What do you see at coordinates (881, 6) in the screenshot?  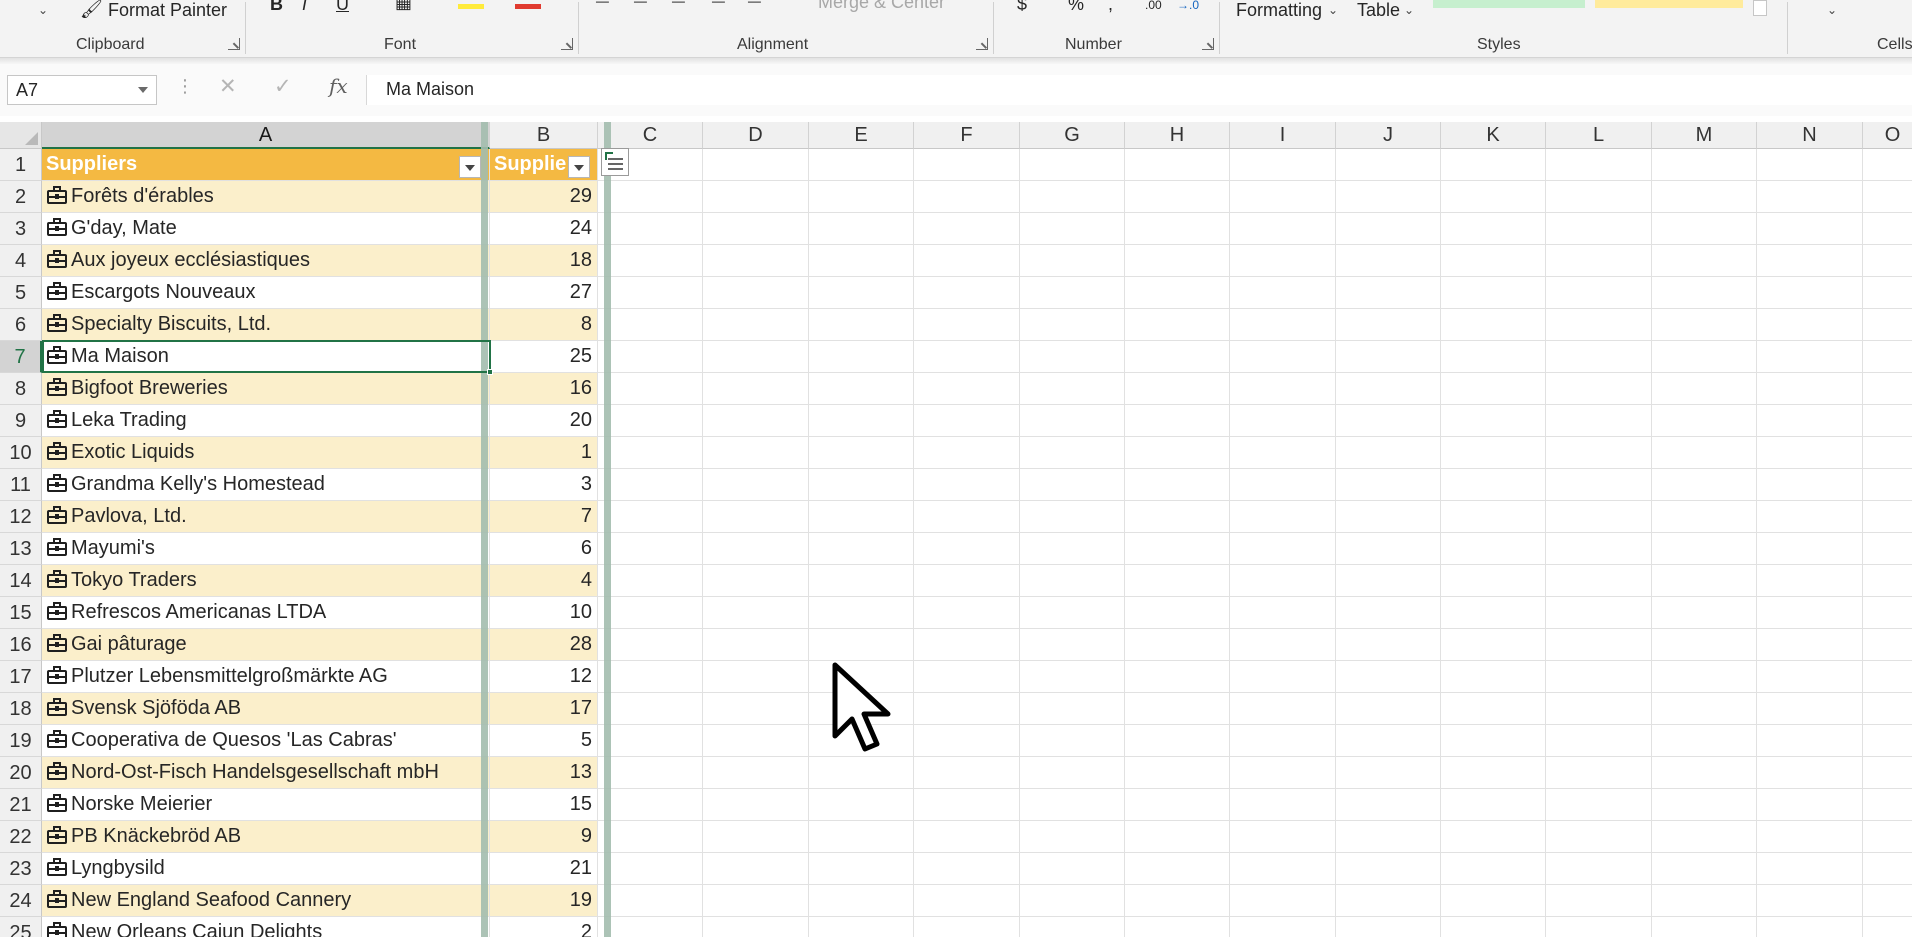 I see `merge-center-button: Merge & Center` at bounding box center [881, 6].